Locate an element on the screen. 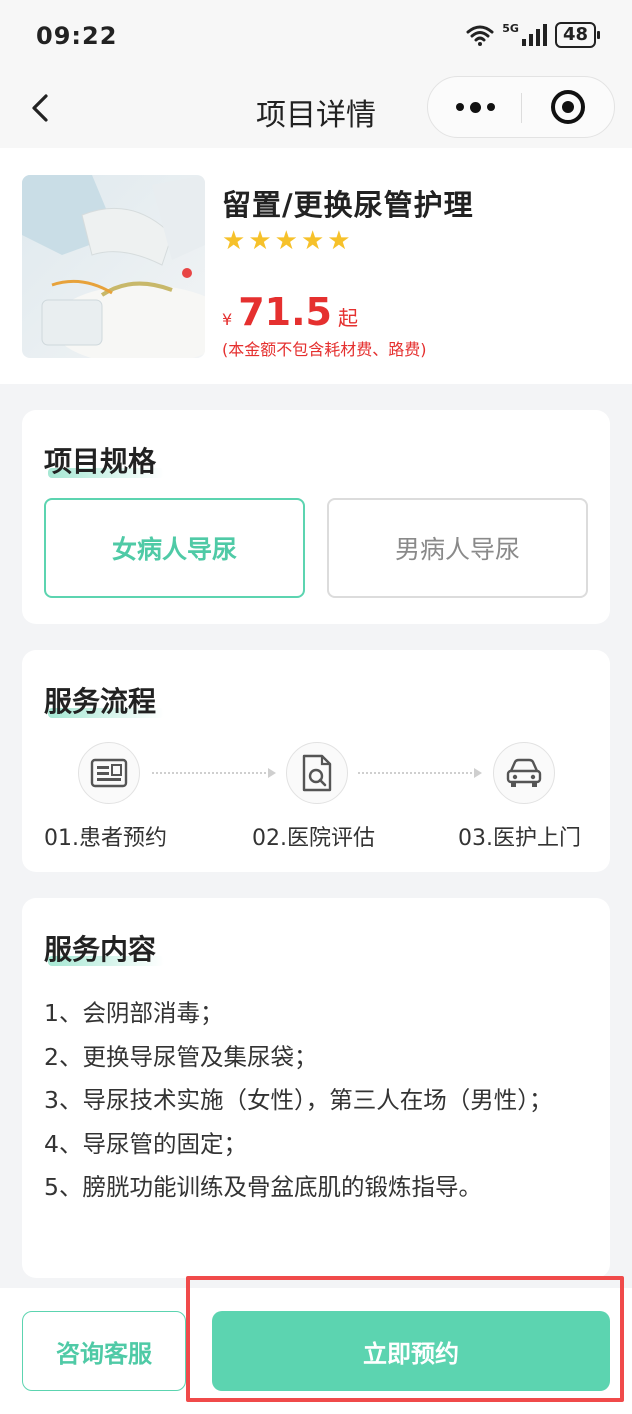 The image size is (632, 1414). nav-bar: 项目详情 is located at coordinates (316, 110).